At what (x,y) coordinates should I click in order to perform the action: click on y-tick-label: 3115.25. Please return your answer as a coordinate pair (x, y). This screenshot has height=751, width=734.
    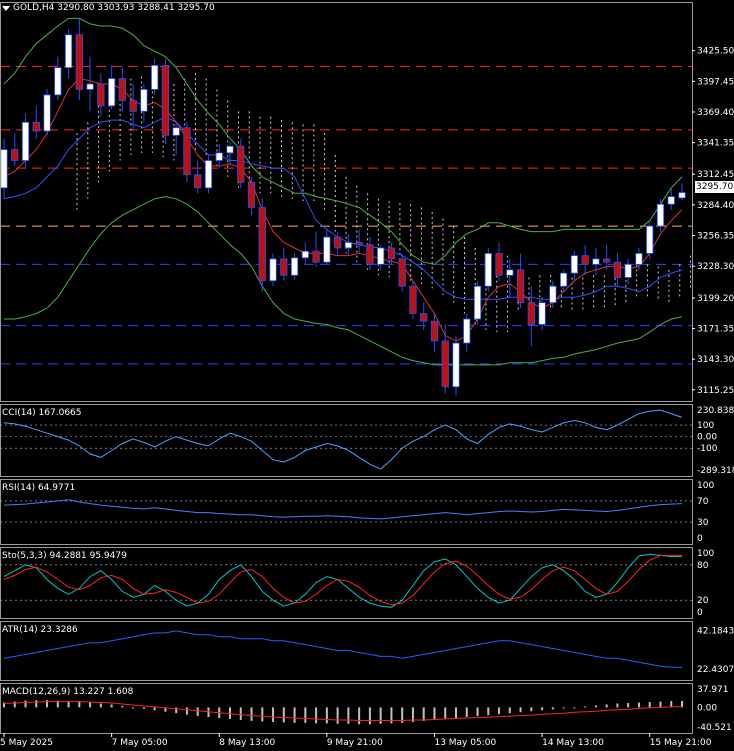
    Looking at the image, I should click on (715, 391).